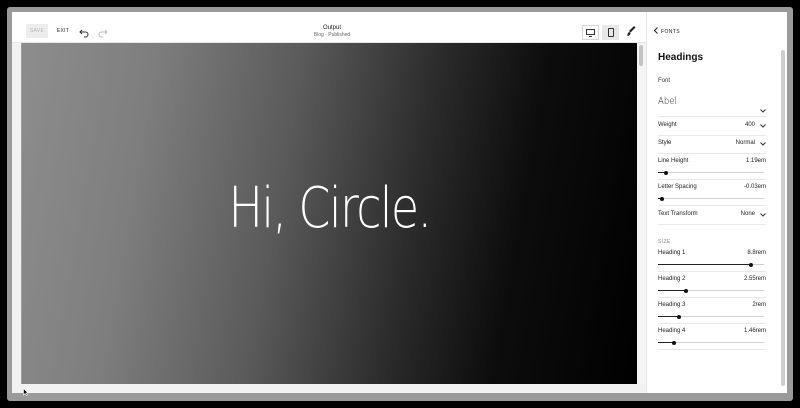 The width and height of the screenshot is (800, 408). I want to click on heading-4-value: 1.46rem, so click(755, 331).